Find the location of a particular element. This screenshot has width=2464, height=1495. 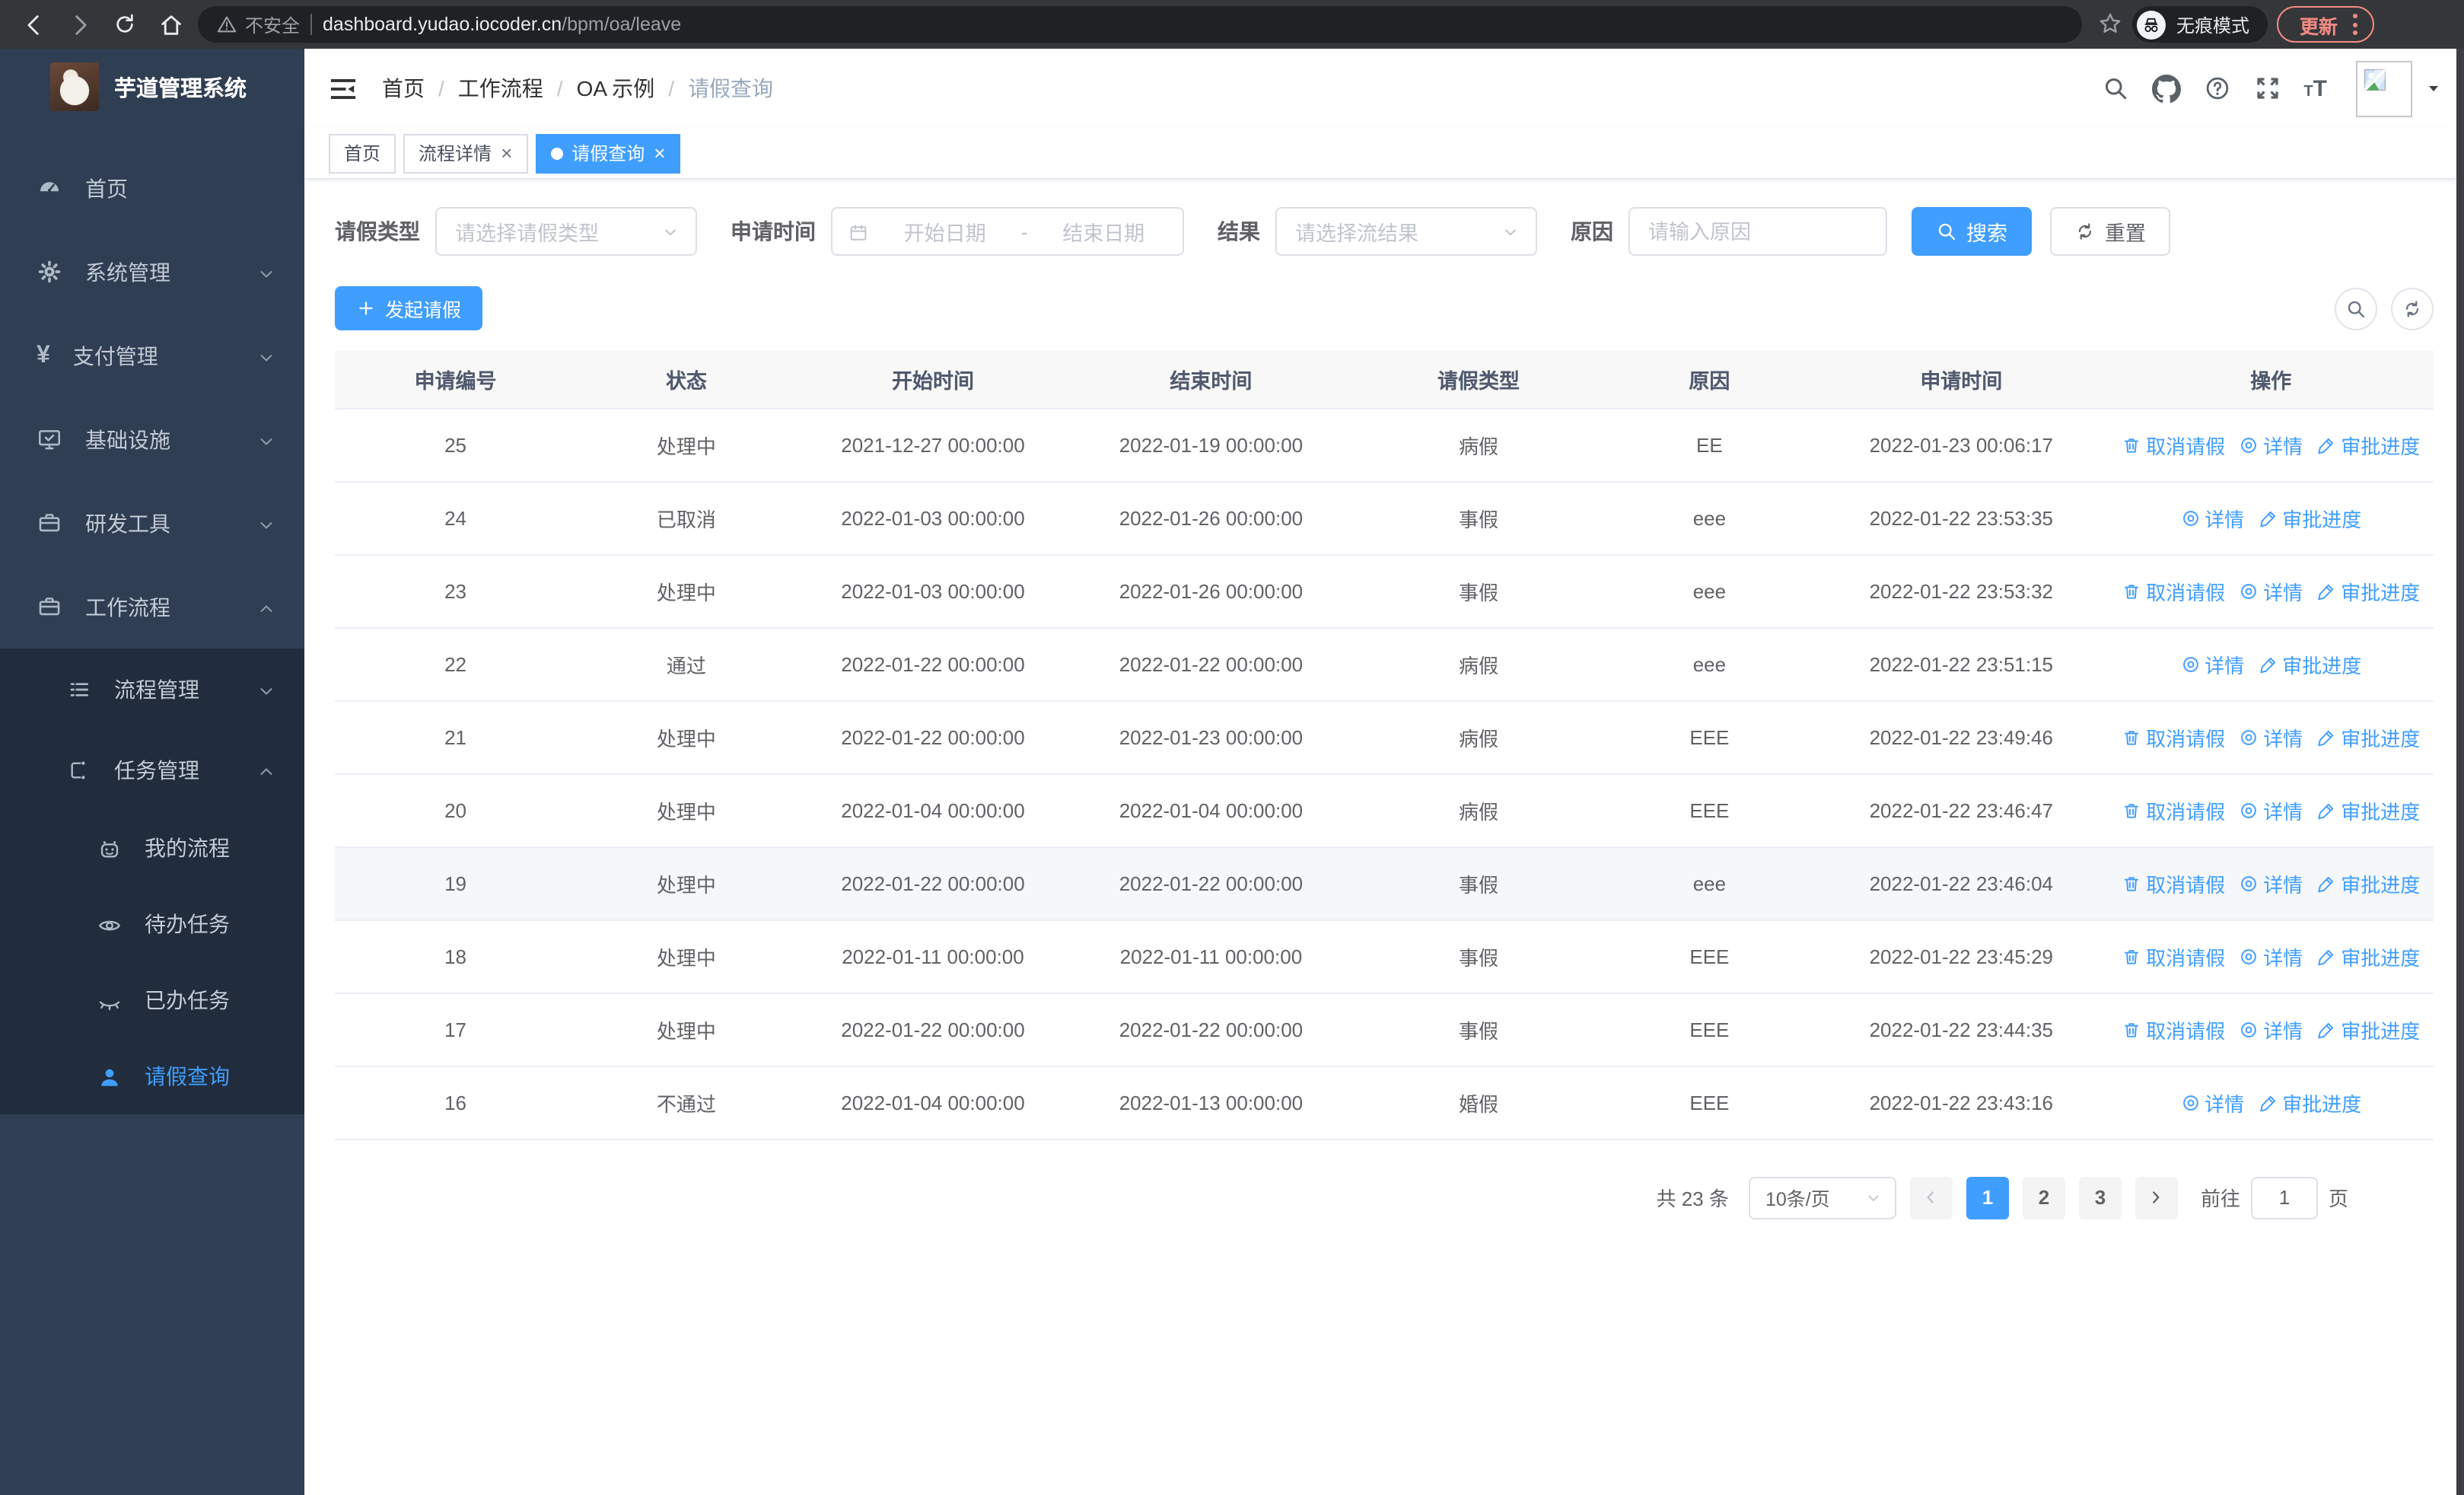

col-header-apply-time: 申请时间 is located at coordinates (1961, 379).